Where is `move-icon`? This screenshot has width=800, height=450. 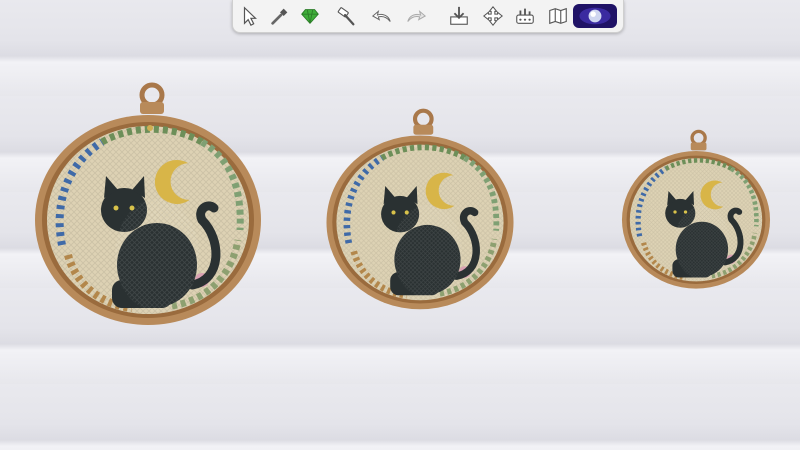
move-icon is located at coordinates (493, 16).